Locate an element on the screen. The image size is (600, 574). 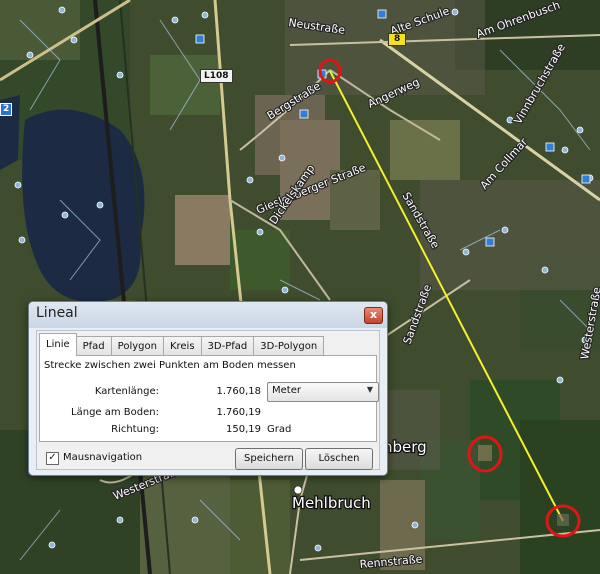
road-shield-8: 8 is located at coordinates (397, 39).